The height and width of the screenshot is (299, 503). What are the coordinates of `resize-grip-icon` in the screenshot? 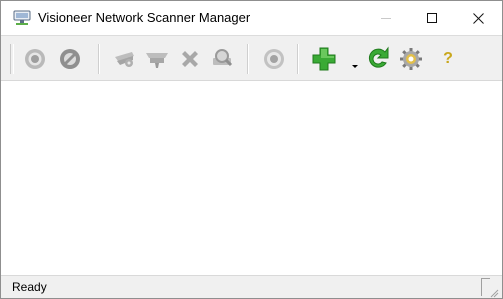 It's located at (494, 291).